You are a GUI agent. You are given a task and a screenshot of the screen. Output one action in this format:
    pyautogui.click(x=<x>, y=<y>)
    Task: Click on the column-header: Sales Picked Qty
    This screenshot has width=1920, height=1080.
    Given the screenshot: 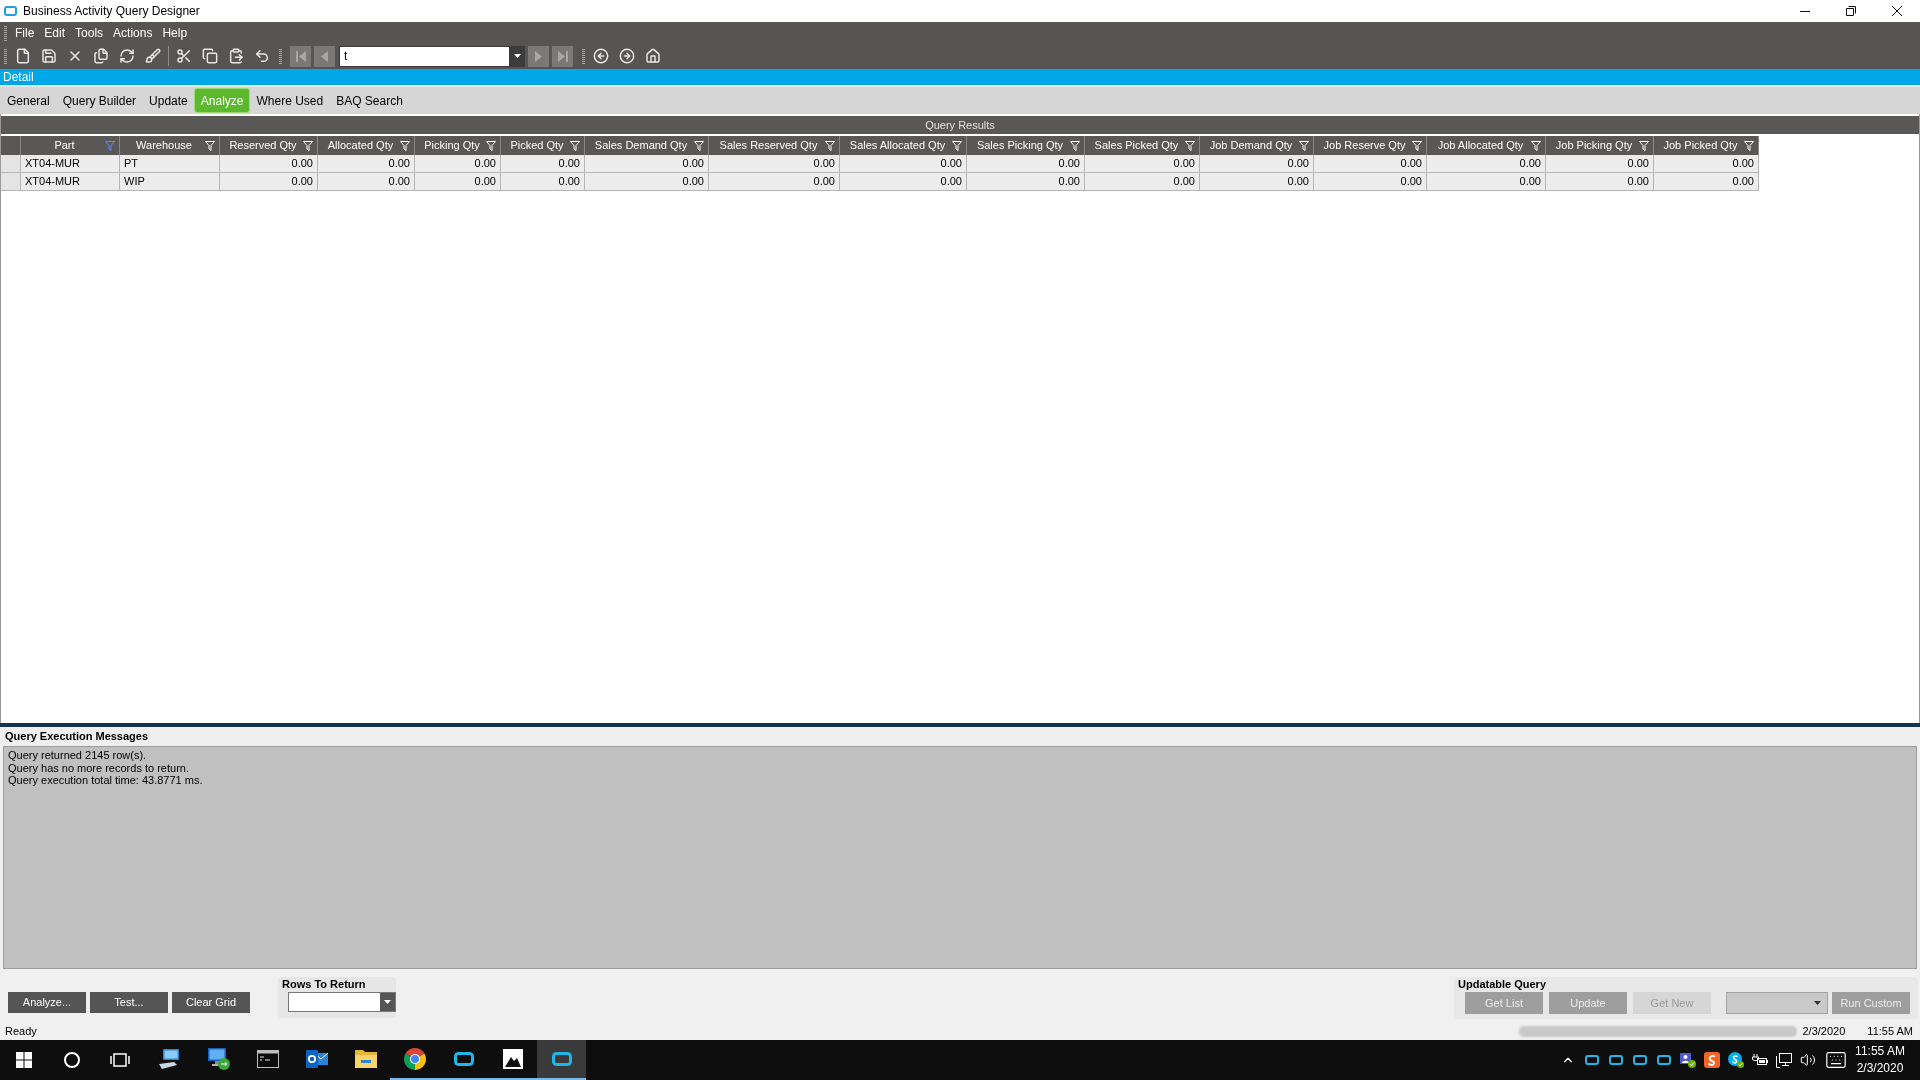 What is the action you would take?
    pyautogui.click(x=1142, y=145)
    